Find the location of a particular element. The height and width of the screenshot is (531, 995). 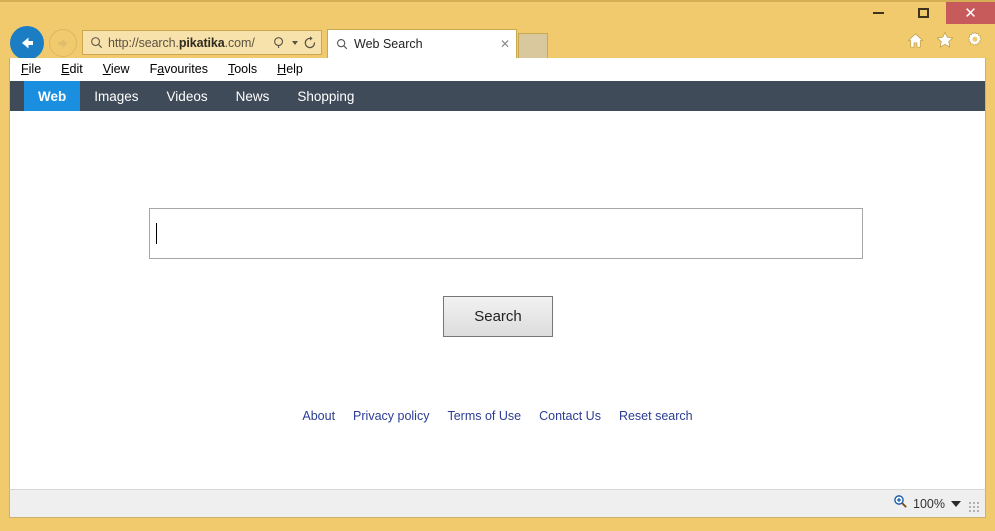

minimize-icon is located at coordinates (878, 13).